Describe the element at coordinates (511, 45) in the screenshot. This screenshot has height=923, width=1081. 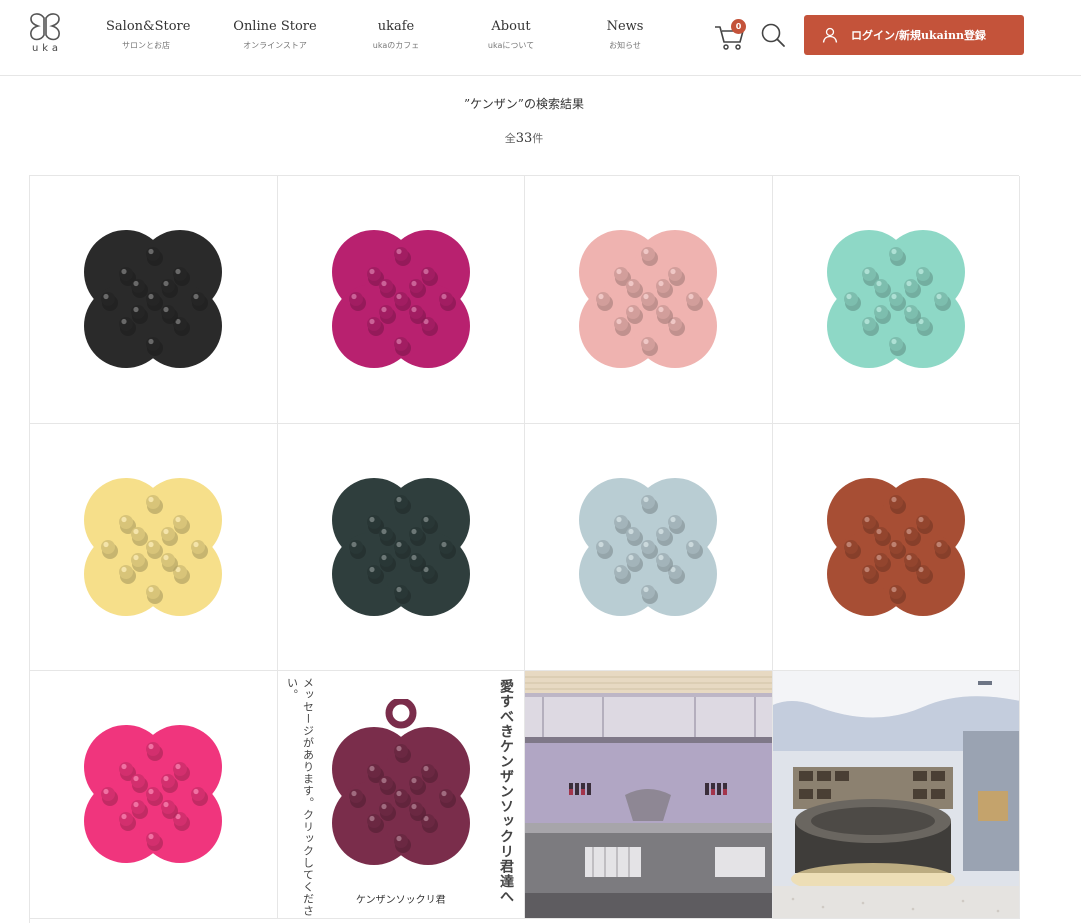
I see `nav-sublabel: ukaについて` at that location.